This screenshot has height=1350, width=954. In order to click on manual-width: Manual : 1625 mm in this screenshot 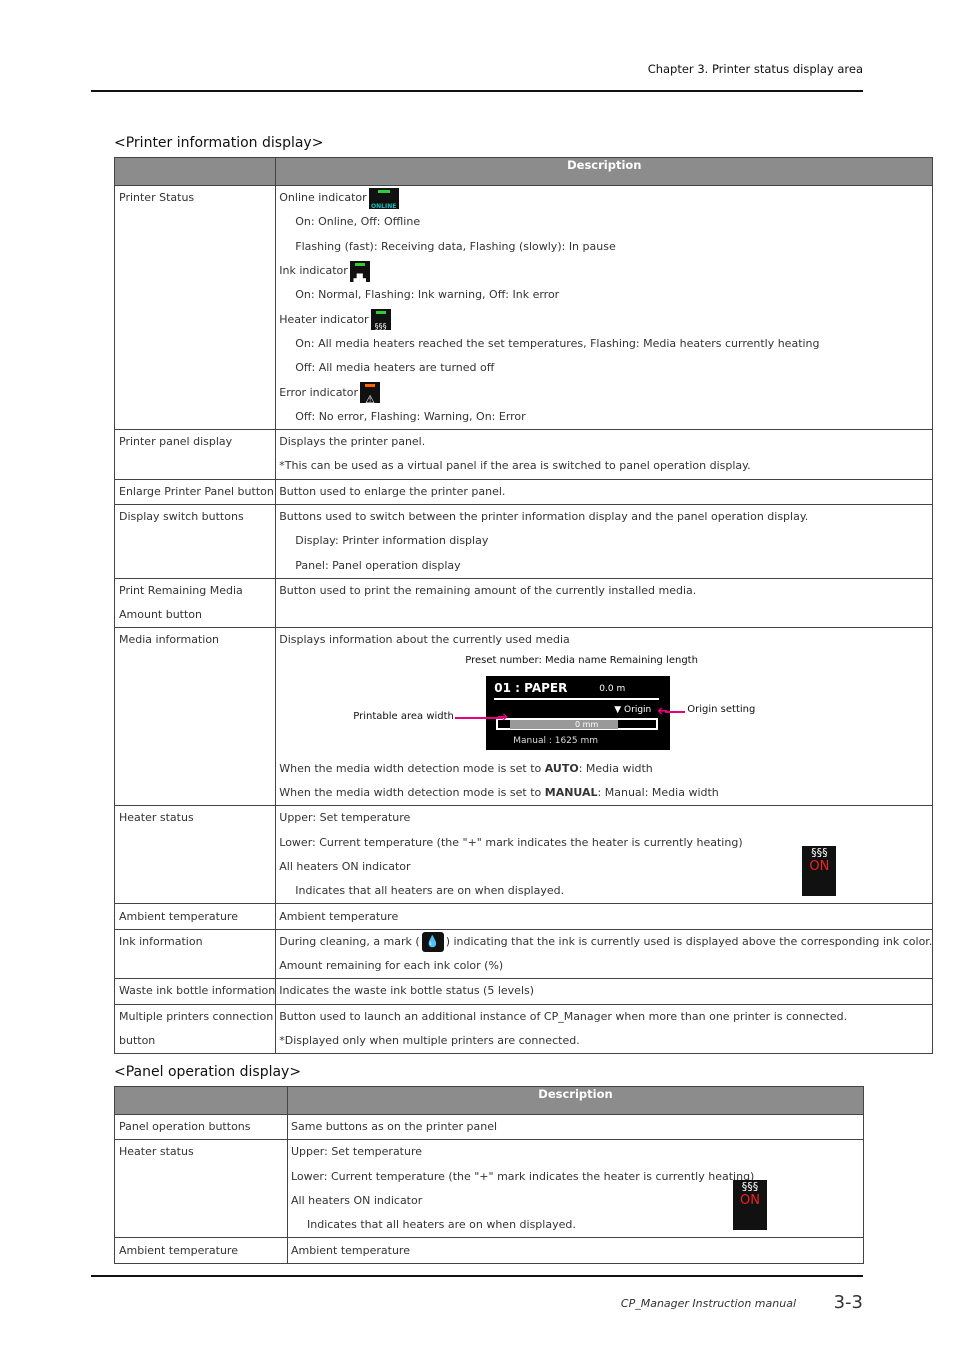, I will do `click(556, 740)`.